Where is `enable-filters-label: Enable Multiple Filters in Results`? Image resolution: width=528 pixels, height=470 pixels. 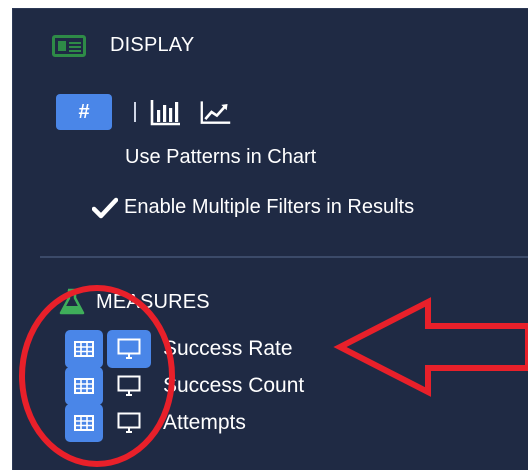
enable-filters-label: Enable Multiple Filters in Results is located at coordinates (269, 207).